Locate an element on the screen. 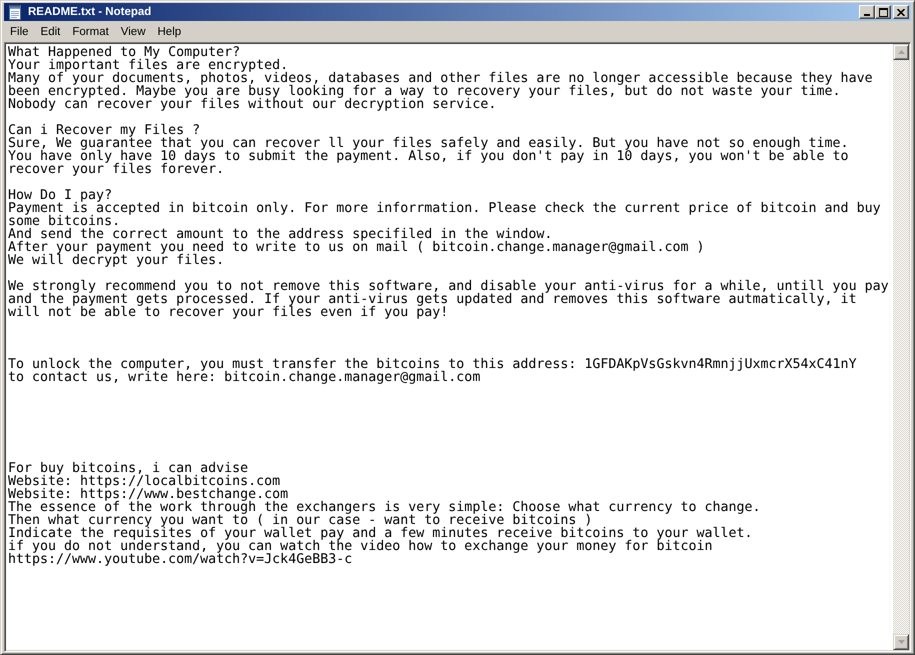  scroll-up-button is located at coordinates (901, 52).